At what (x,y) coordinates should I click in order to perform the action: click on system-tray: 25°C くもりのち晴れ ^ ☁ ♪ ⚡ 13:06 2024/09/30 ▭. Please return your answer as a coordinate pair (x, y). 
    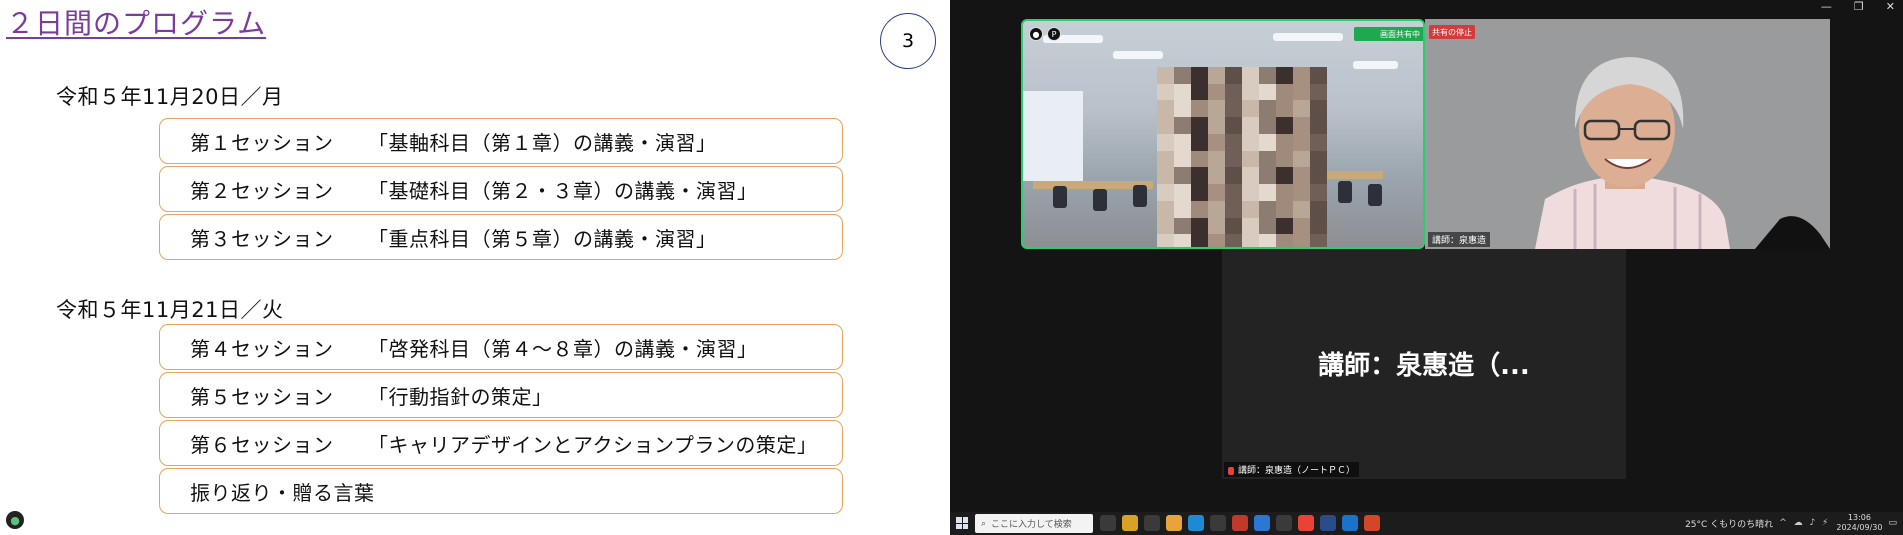
    Looking at the image, I should click on (1791, 523).